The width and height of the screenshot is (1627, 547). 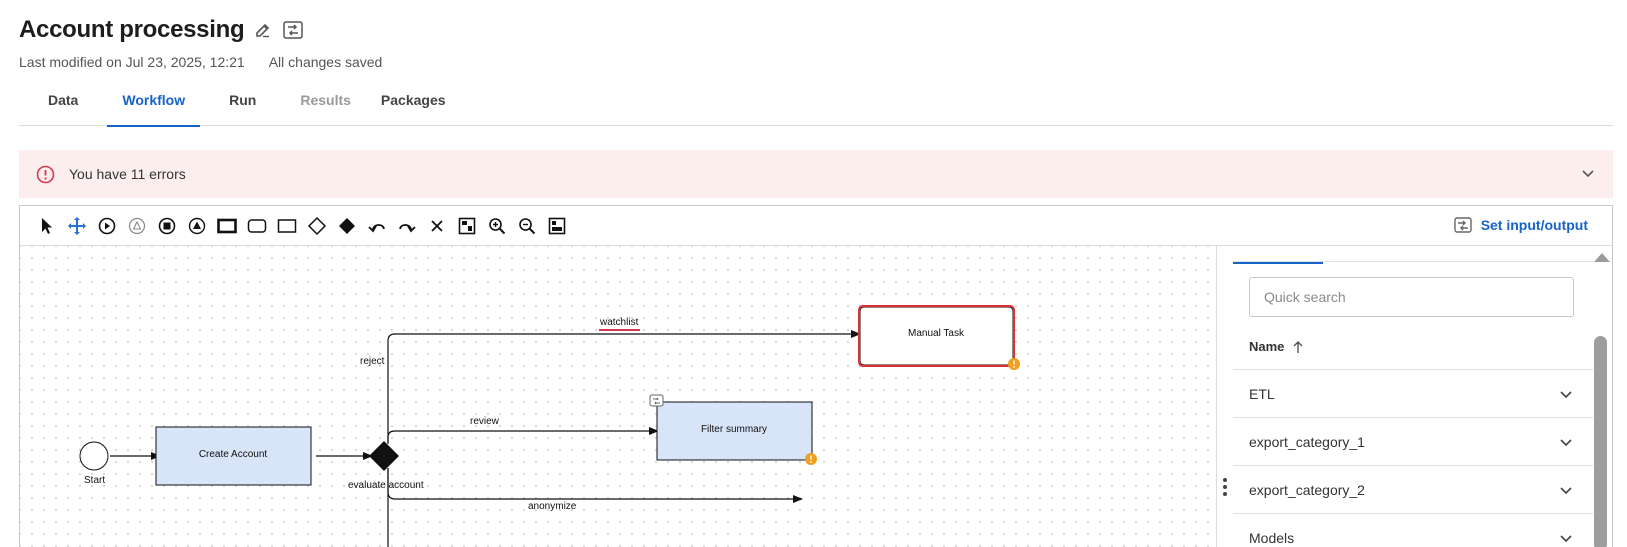 I want to click on canvas-divider, so click(x=1216, y=396).